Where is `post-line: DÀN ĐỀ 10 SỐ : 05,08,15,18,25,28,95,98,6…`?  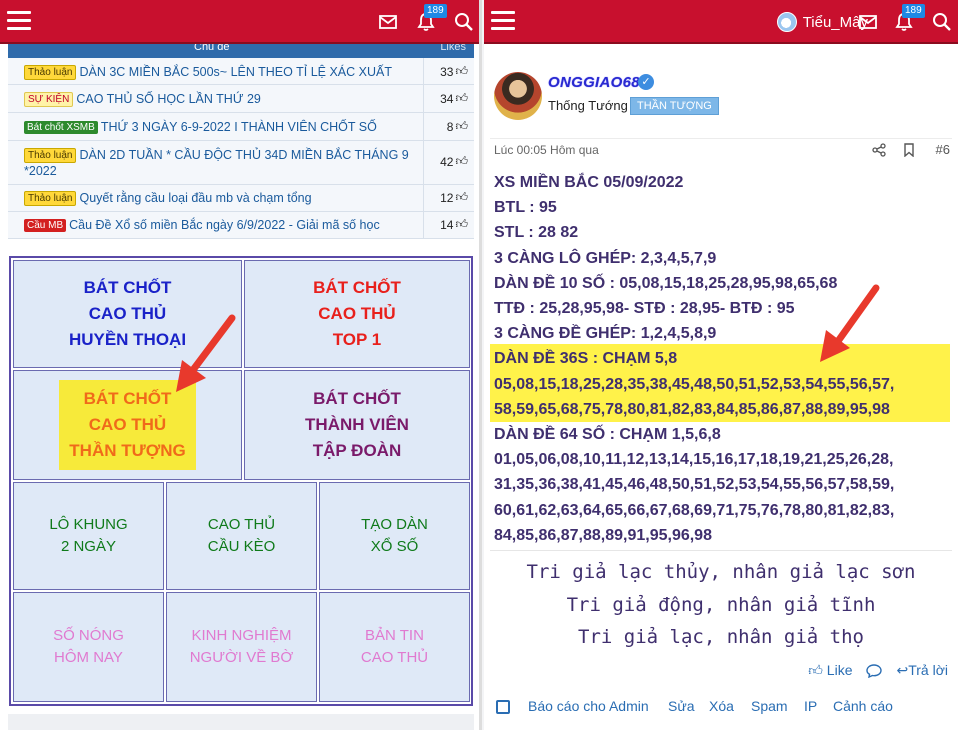 post-line: DÀN ĐỀ 10 SỐ : 05,08,15,18,25,28,95,98,6… is located at coordinates (666, 283).